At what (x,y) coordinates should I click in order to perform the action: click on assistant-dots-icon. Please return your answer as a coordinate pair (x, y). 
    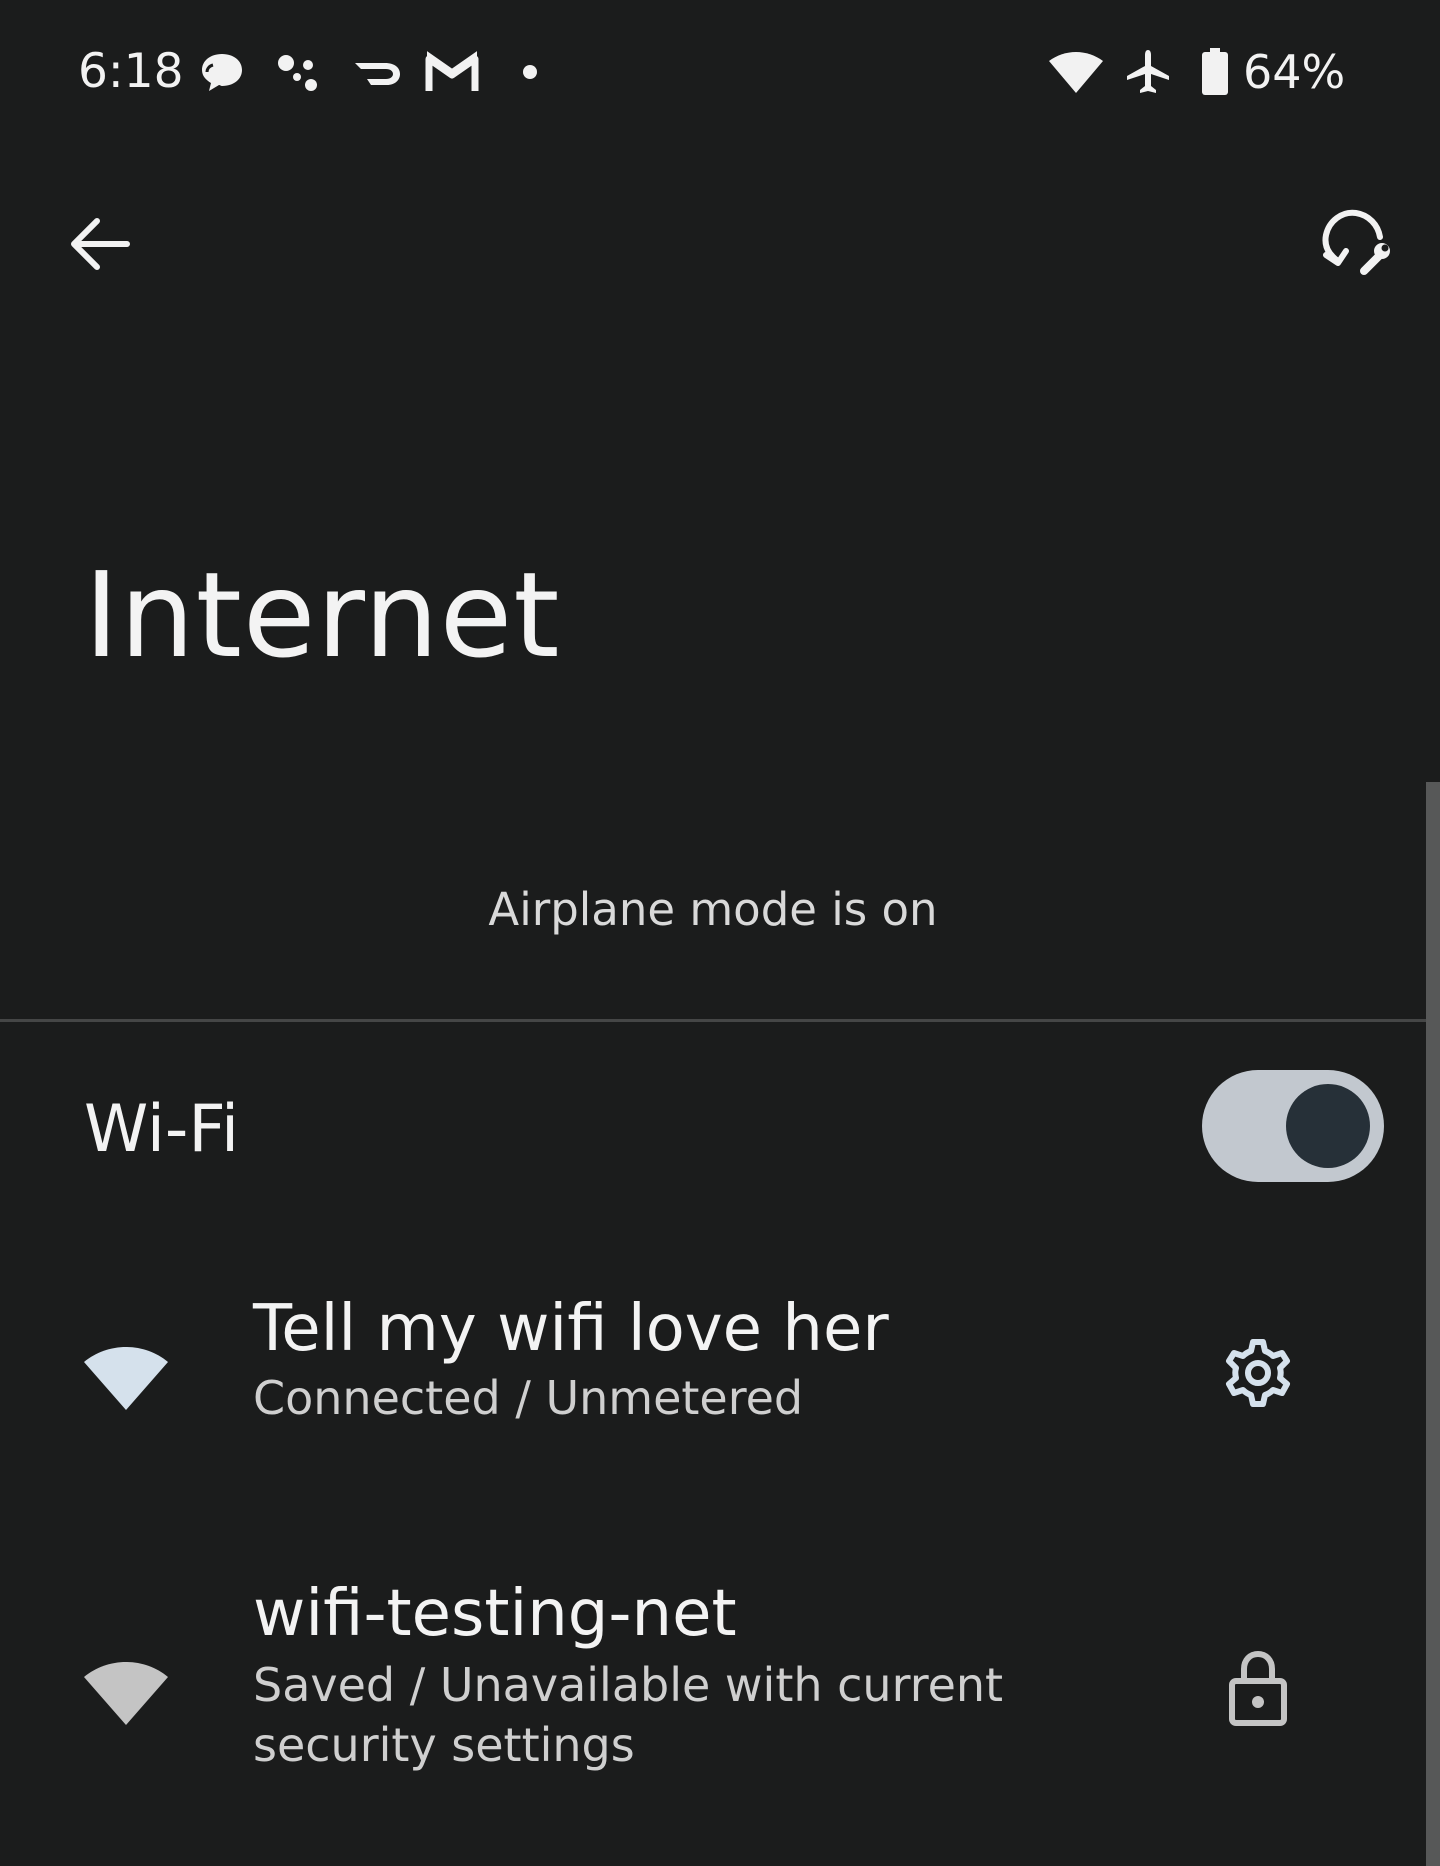
    Looking at the image, I should click on (299, 72).